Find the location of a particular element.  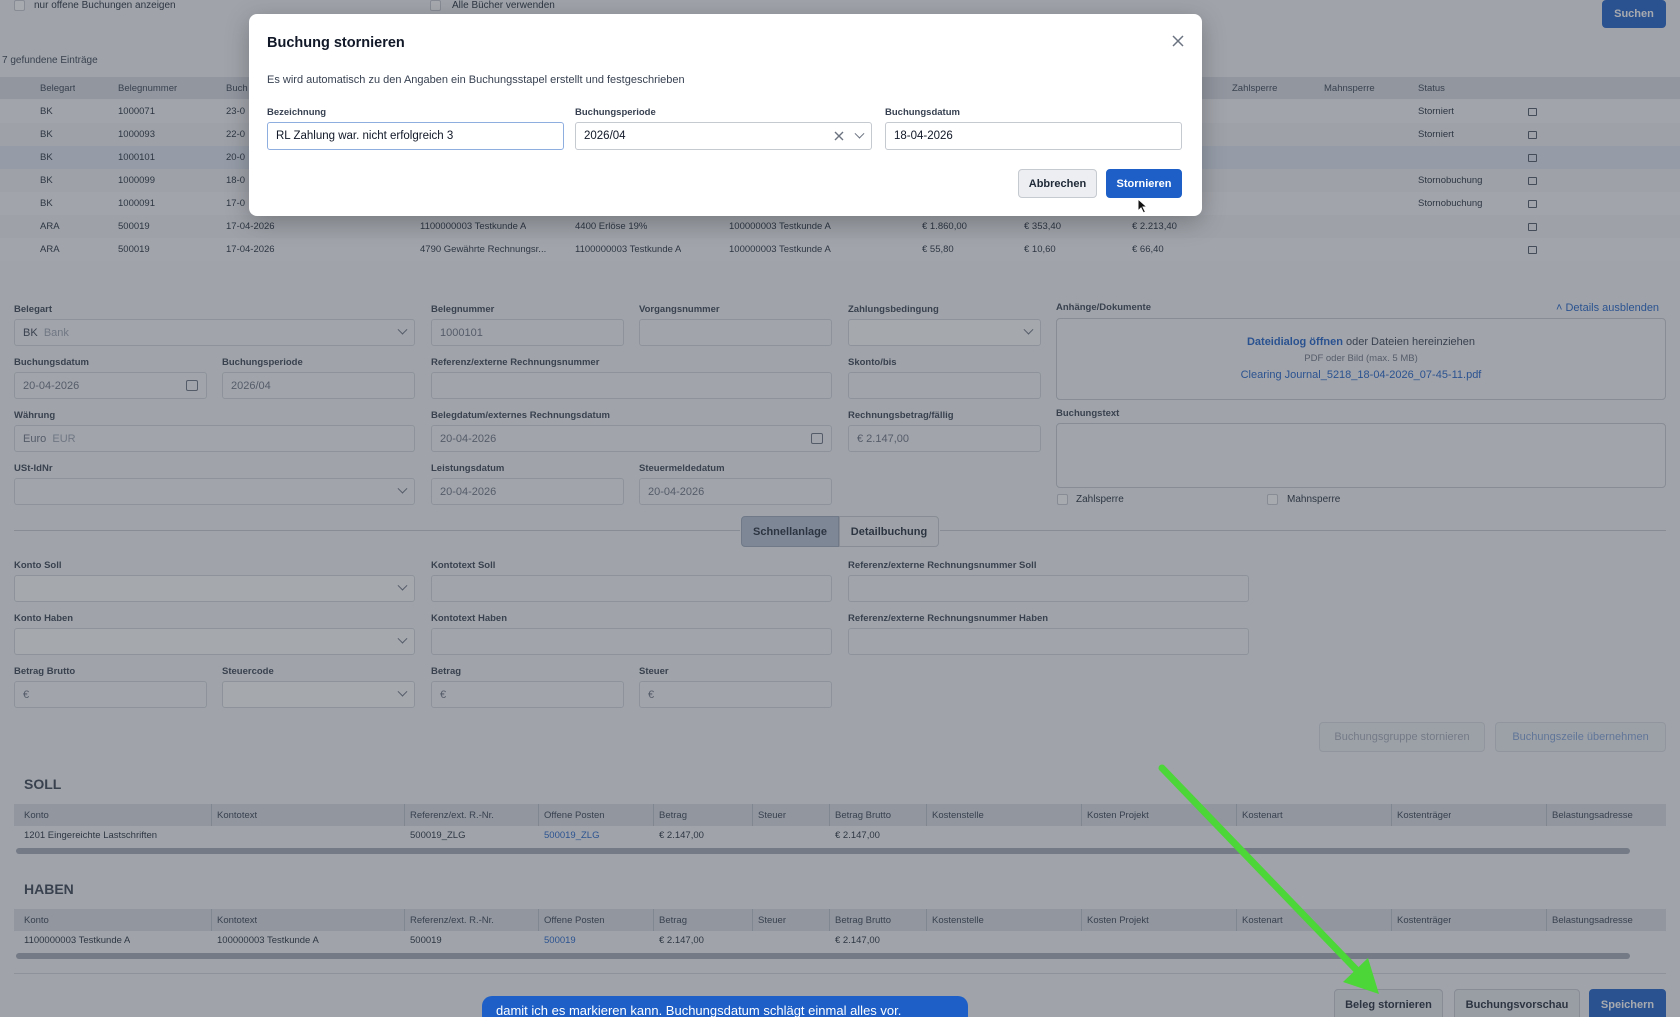

dialog-title: Buchung stornieren is located at coordinates (336, 43).